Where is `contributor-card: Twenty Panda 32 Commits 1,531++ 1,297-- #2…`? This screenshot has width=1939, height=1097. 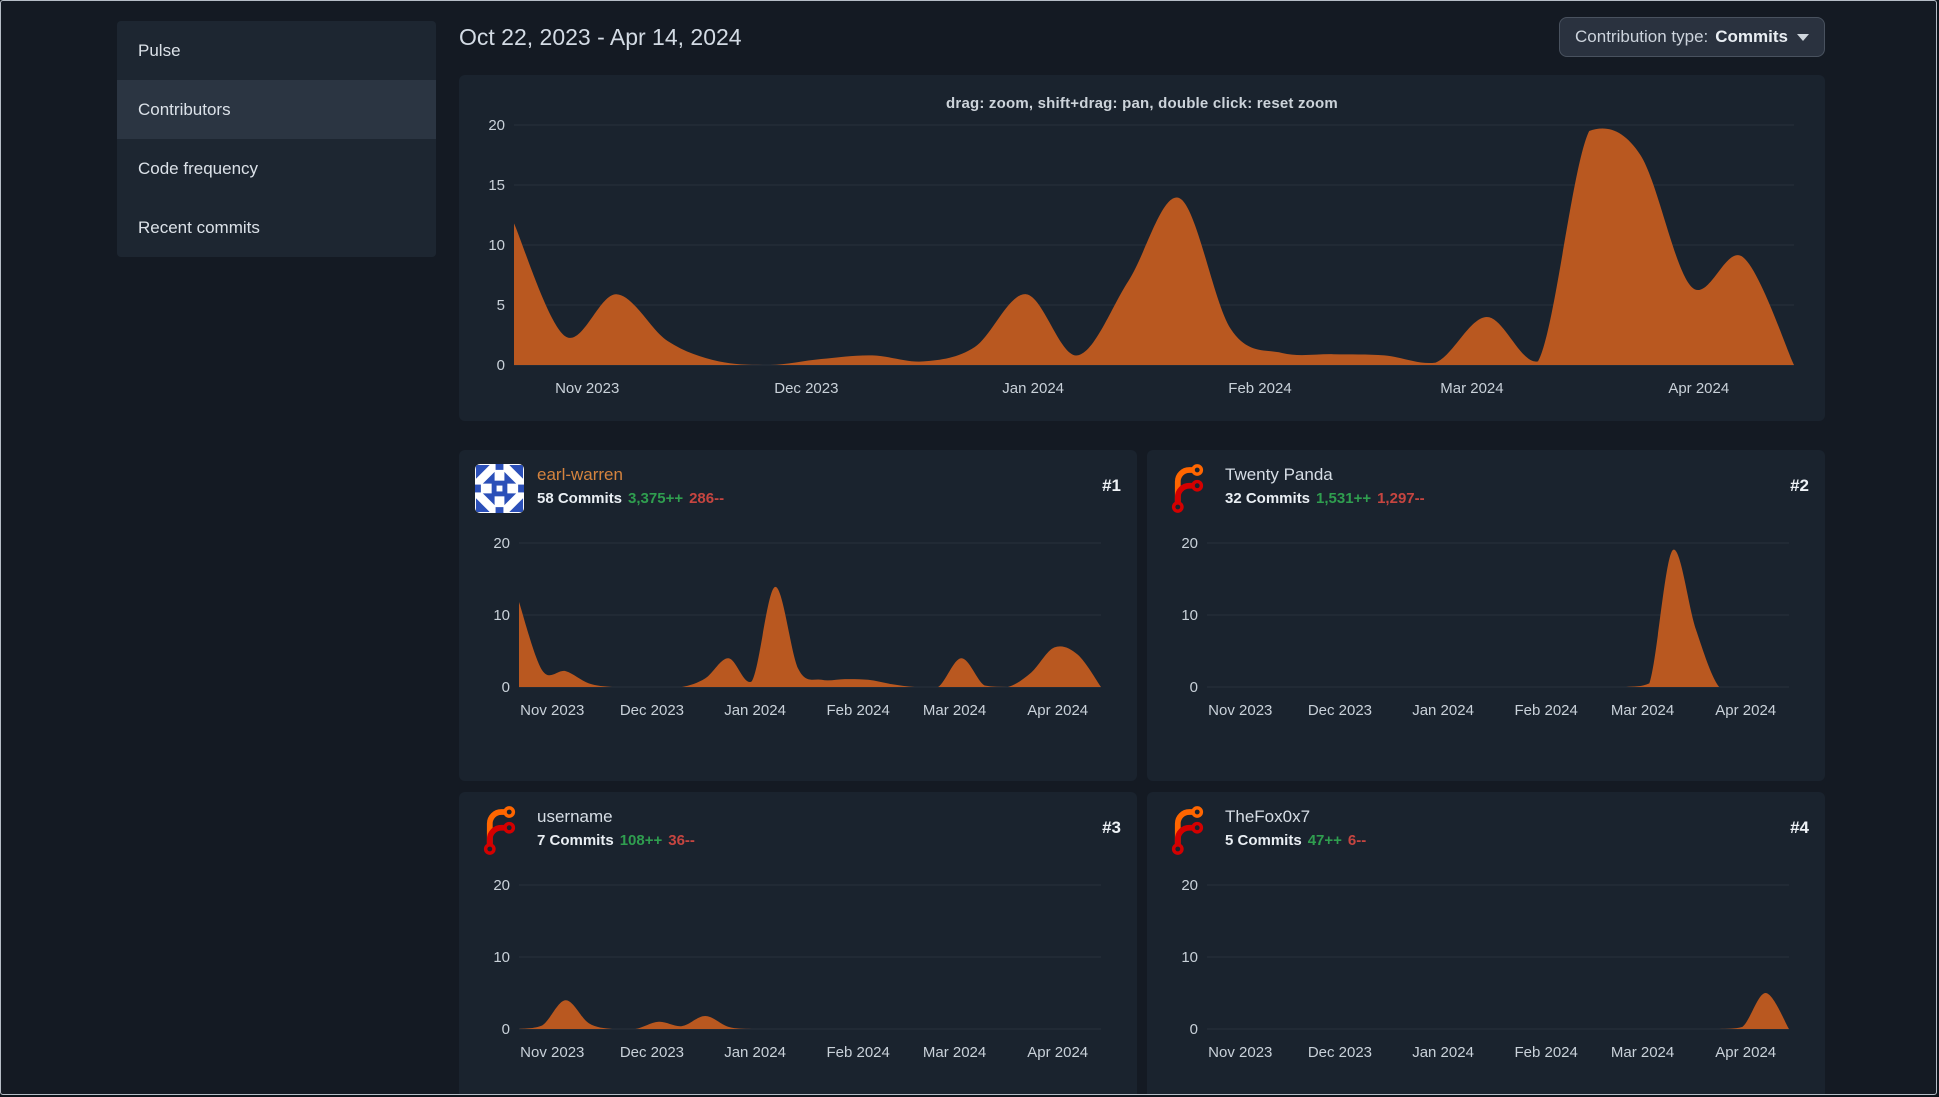
contributor-card: Twenty Panda 32 Commits 1,531++ 1,297-- #2… is located at coordinates (1486, 615).